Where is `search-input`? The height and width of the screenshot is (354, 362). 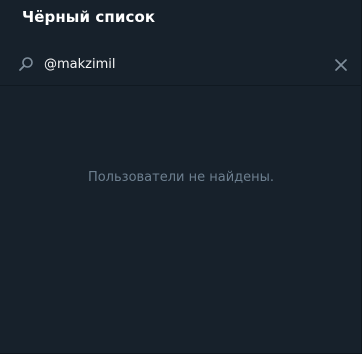
search-input is located at coordinates (179, 64).